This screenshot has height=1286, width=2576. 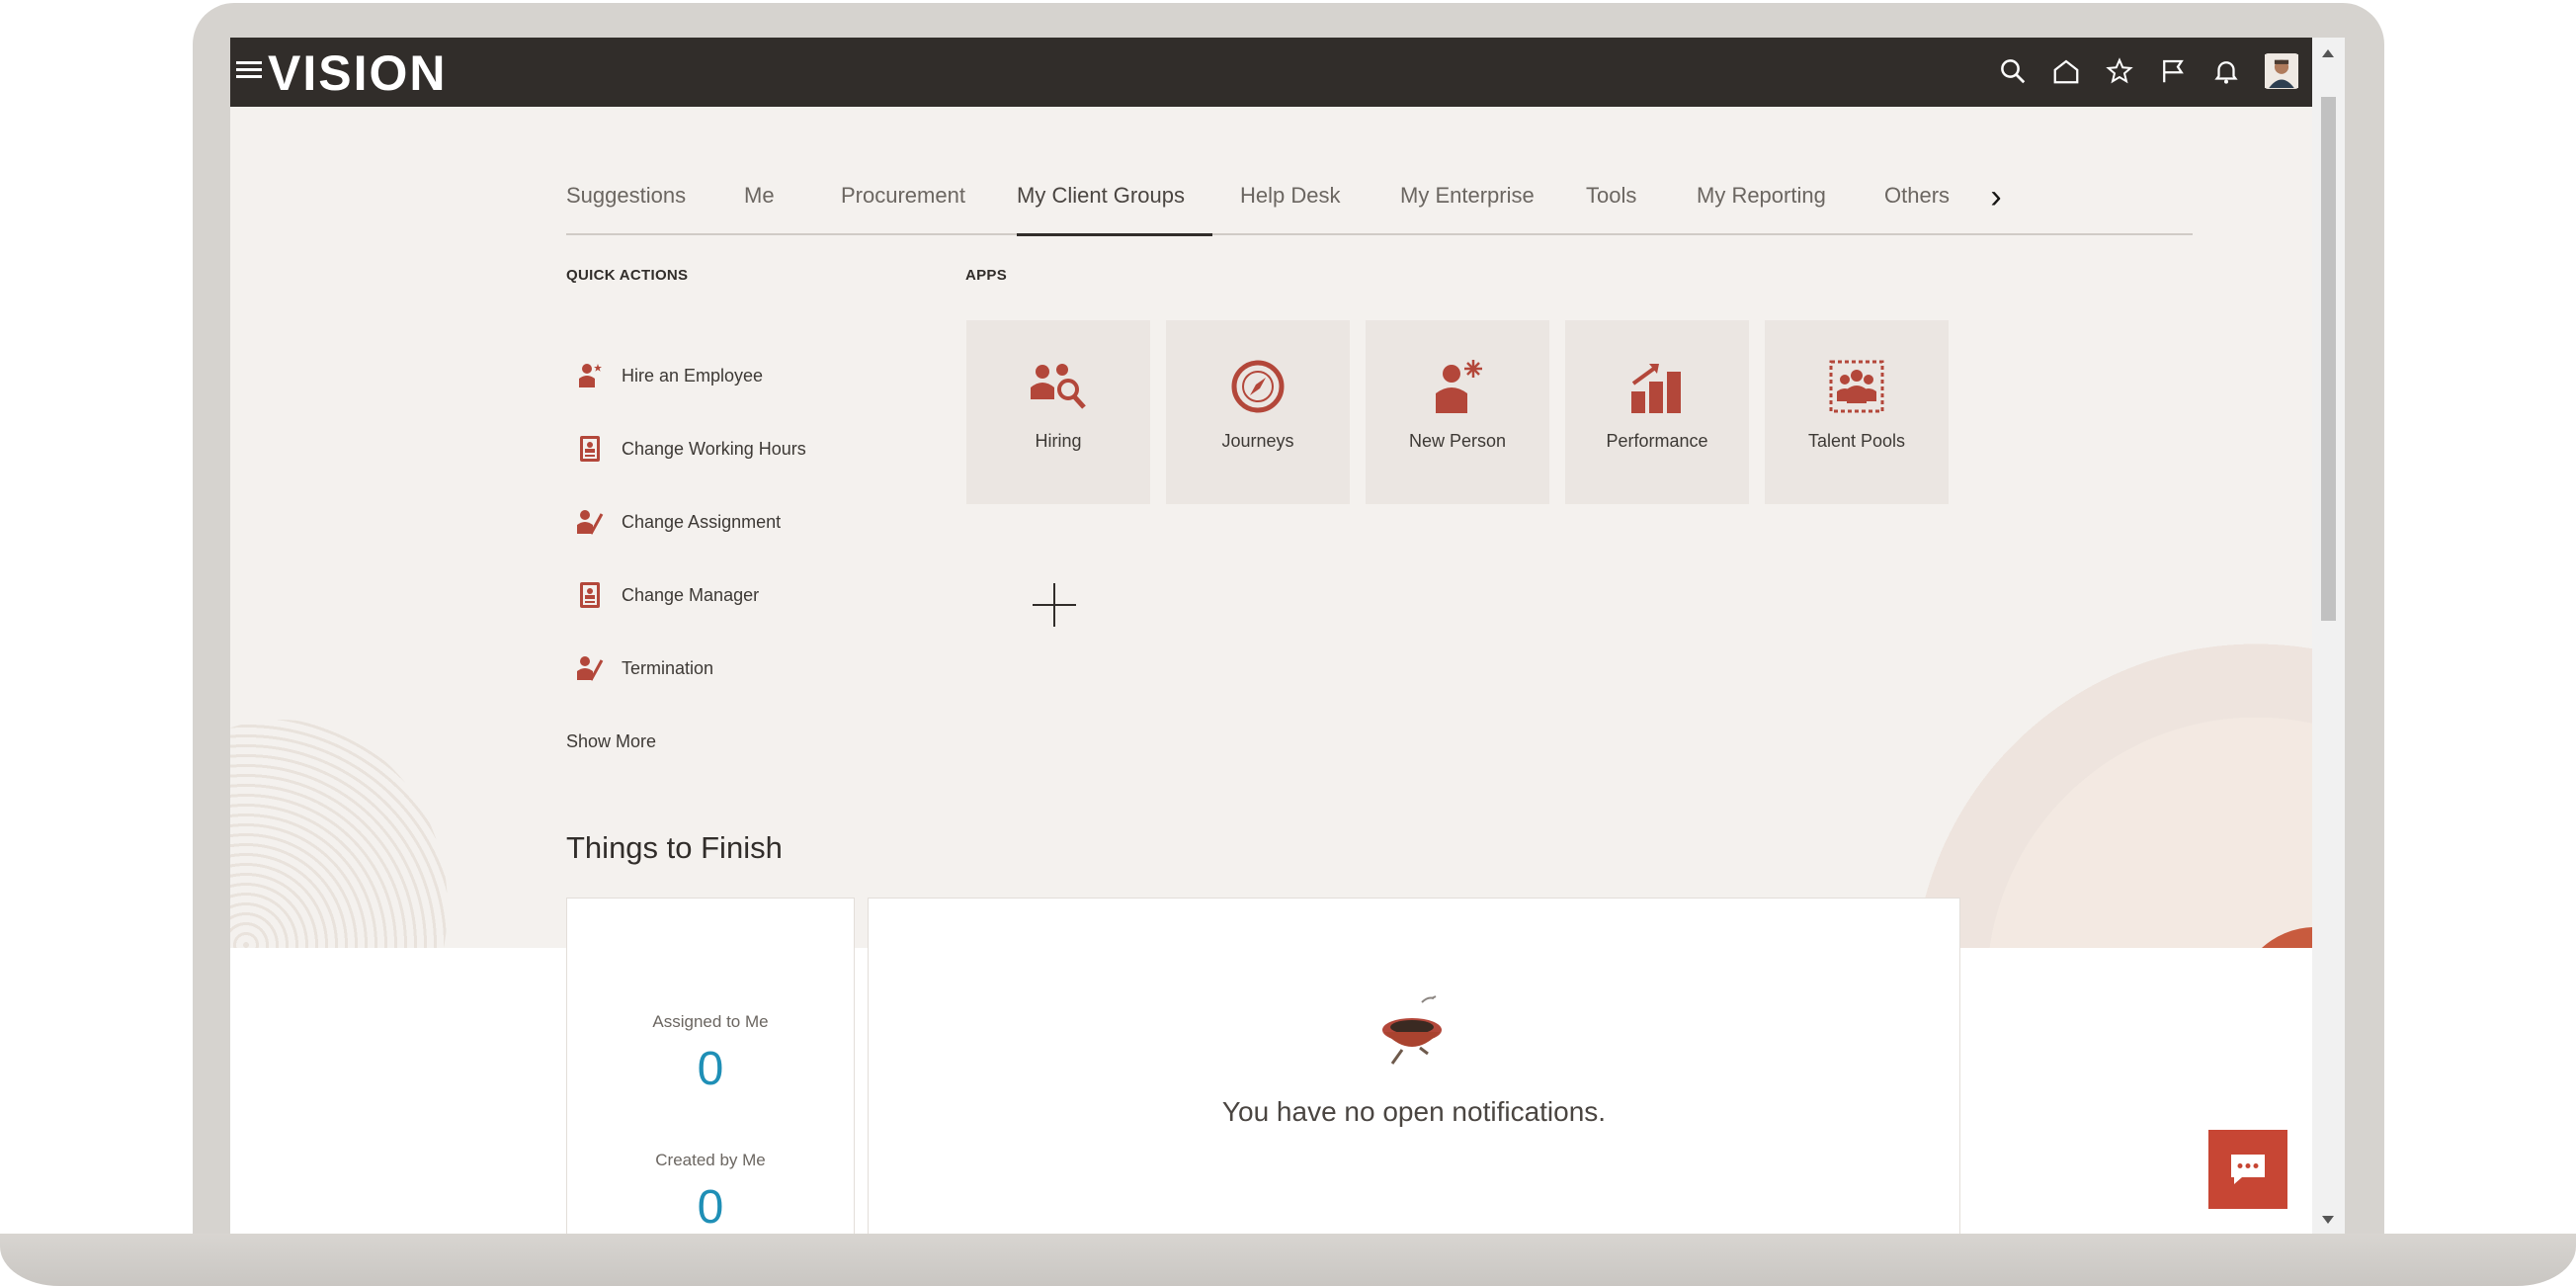 I want to click on star-icon, so click(x=2119, y=71).